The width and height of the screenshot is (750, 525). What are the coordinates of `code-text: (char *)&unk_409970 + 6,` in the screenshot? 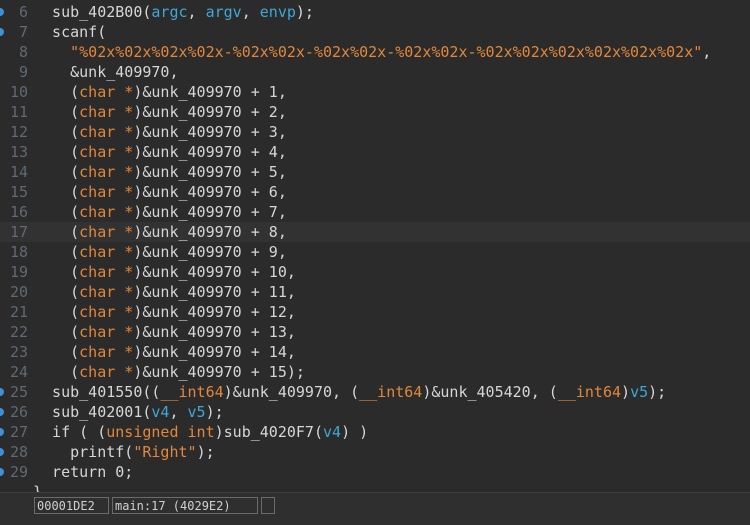 It's located at (160, 192).